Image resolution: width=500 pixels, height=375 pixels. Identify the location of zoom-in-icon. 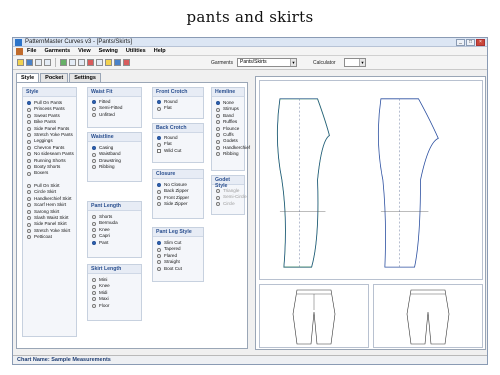
(72, 62).